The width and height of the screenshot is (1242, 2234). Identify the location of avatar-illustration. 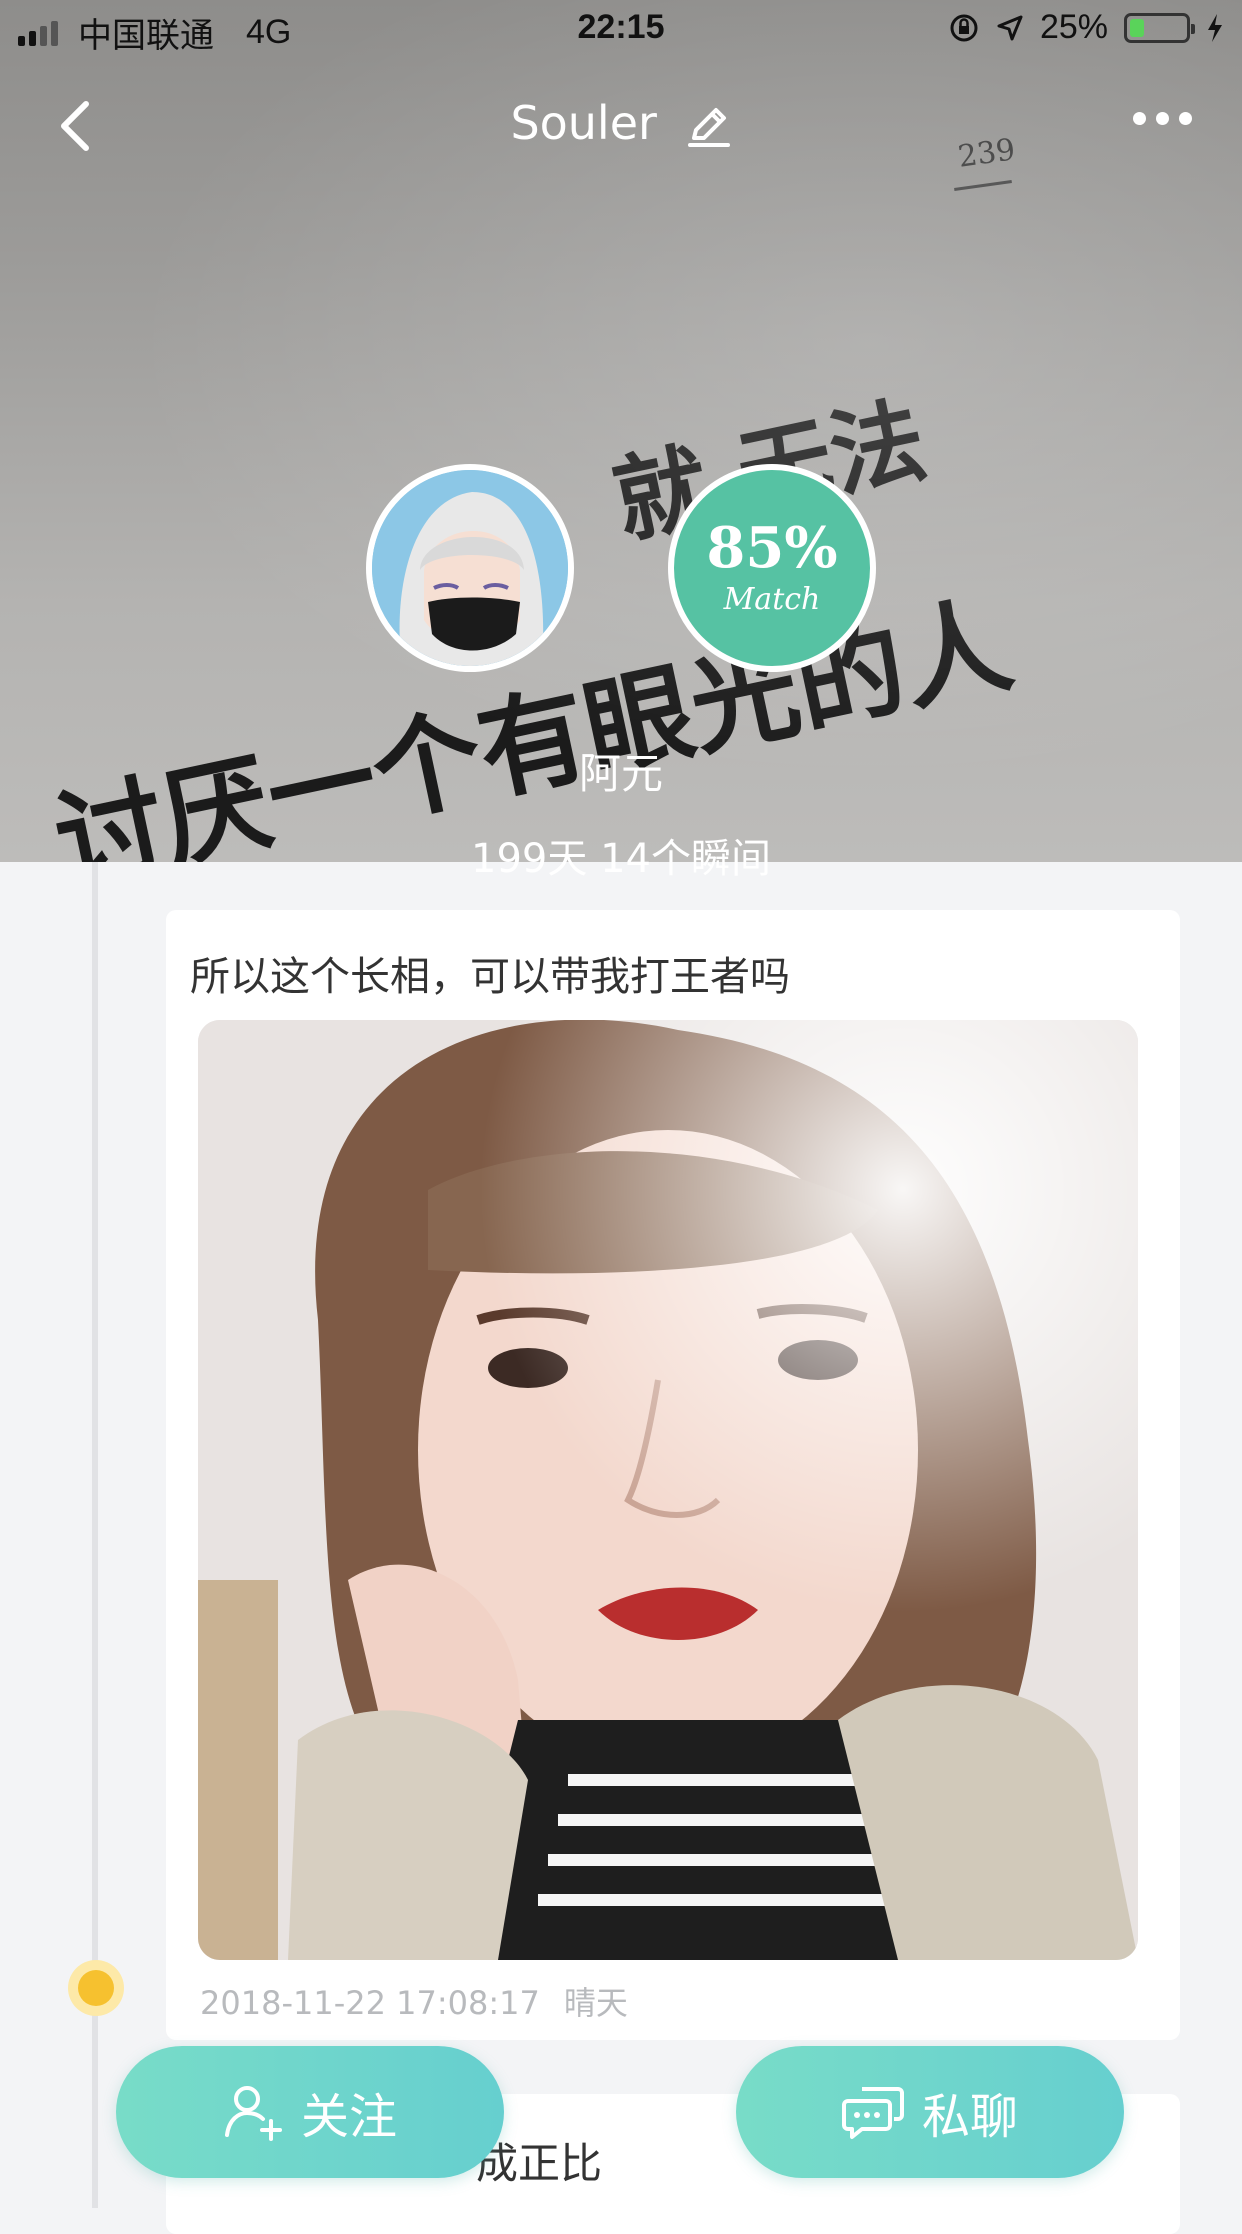
(470, 568).